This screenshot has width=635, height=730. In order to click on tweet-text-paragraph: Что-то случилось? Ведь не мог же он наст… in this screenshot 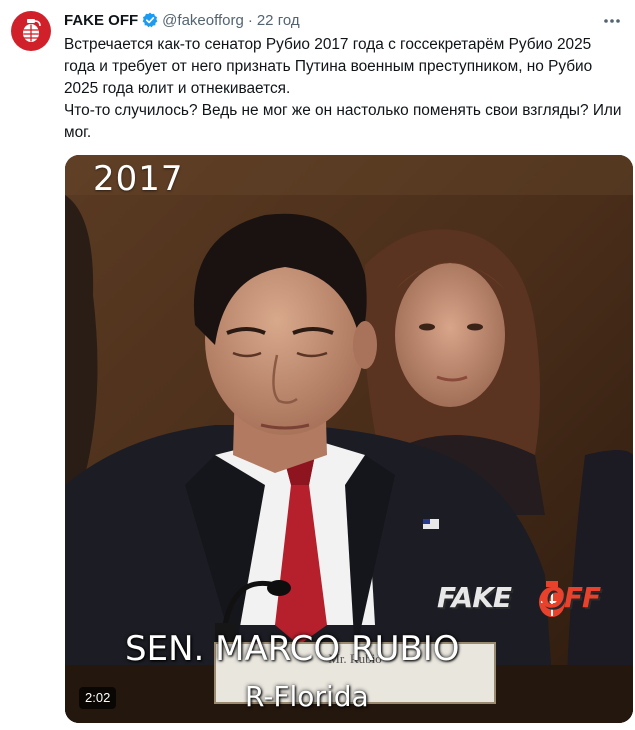, I will do `click(343, 121)`.